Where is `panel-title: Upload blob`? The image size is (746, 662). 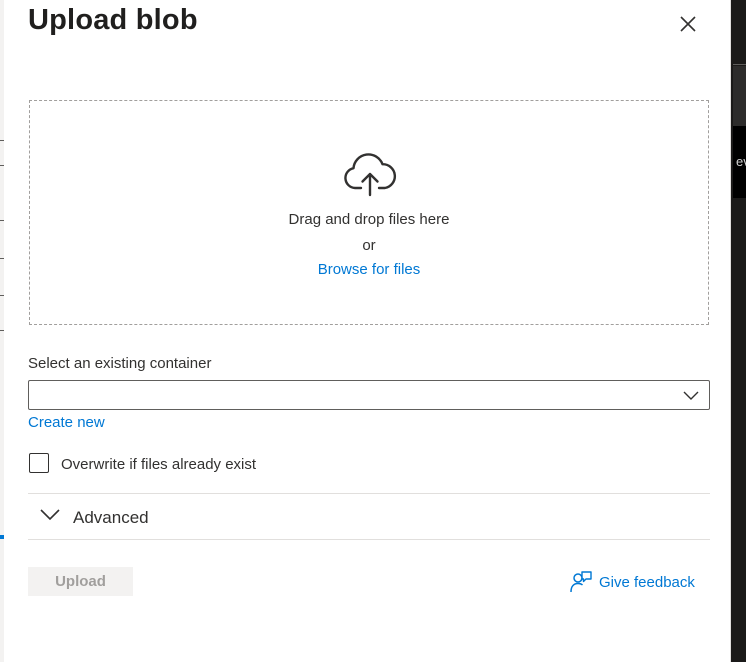
panel-title: Upload blob is located at coordinates (113, 20).